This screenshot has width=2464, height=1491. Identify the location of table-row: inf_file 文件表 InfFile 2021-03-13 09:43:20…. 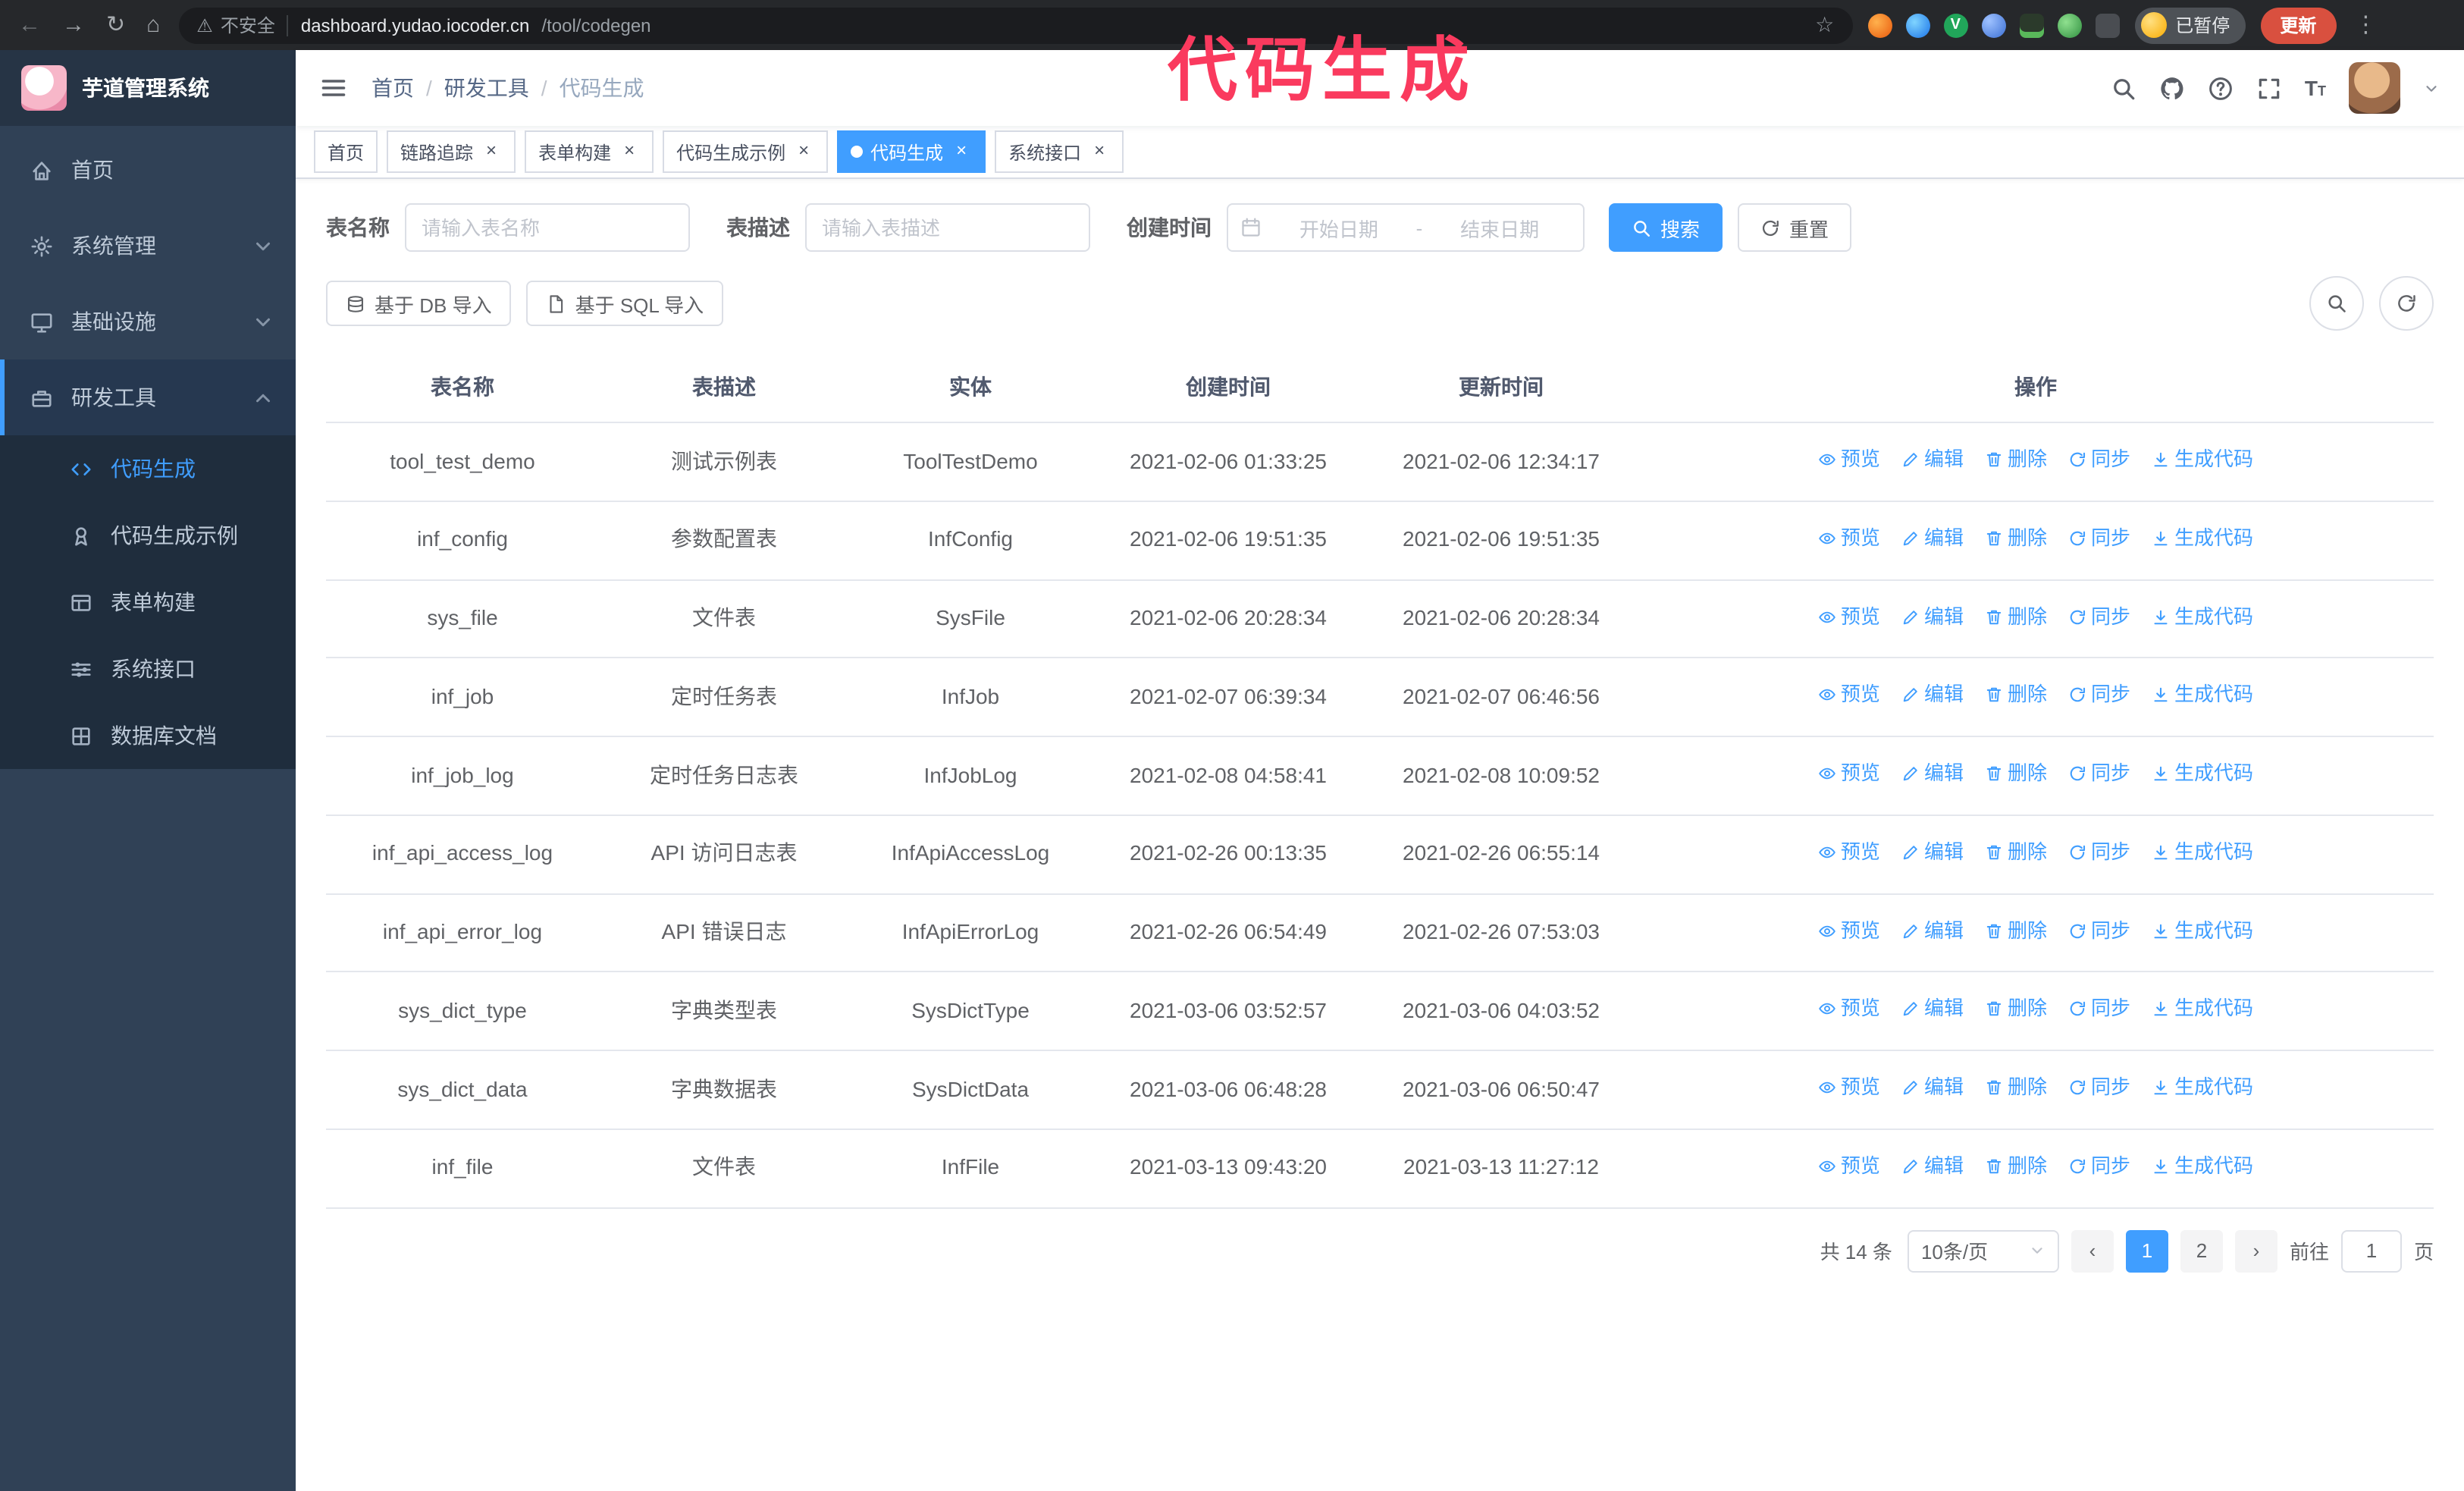
(1380, 1168).